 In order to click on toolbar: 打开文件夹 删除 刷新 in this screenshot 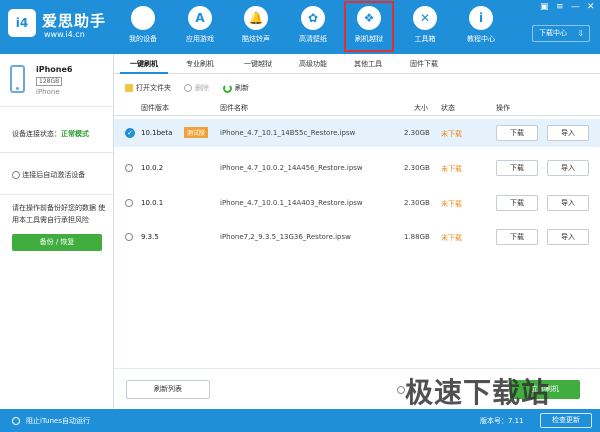, I will do `click(357, 87)`.